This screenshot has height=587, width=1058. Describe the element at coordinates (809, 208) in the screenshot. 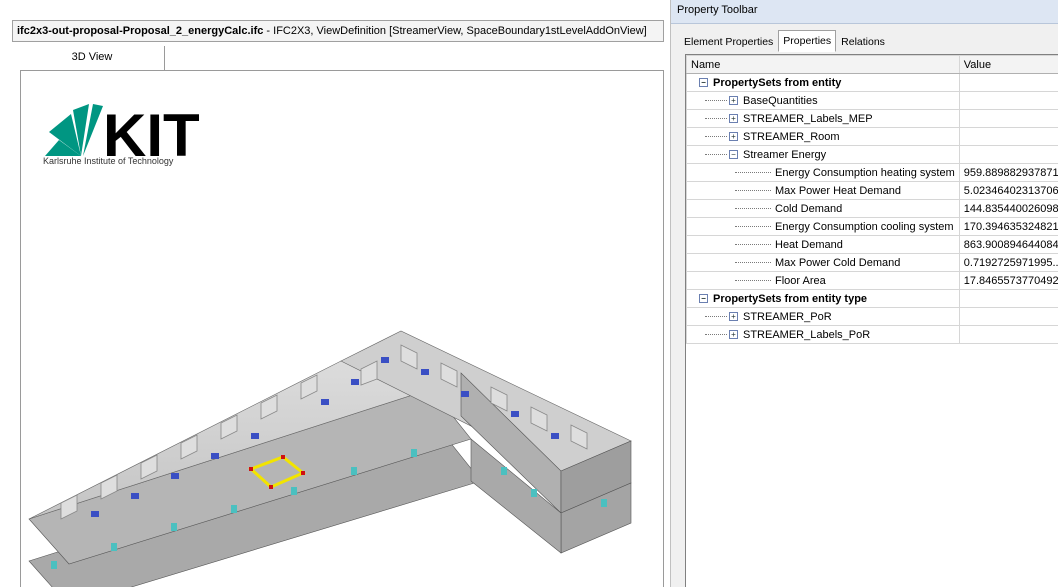

I see `property-name-label: Cold Demand` at that location.